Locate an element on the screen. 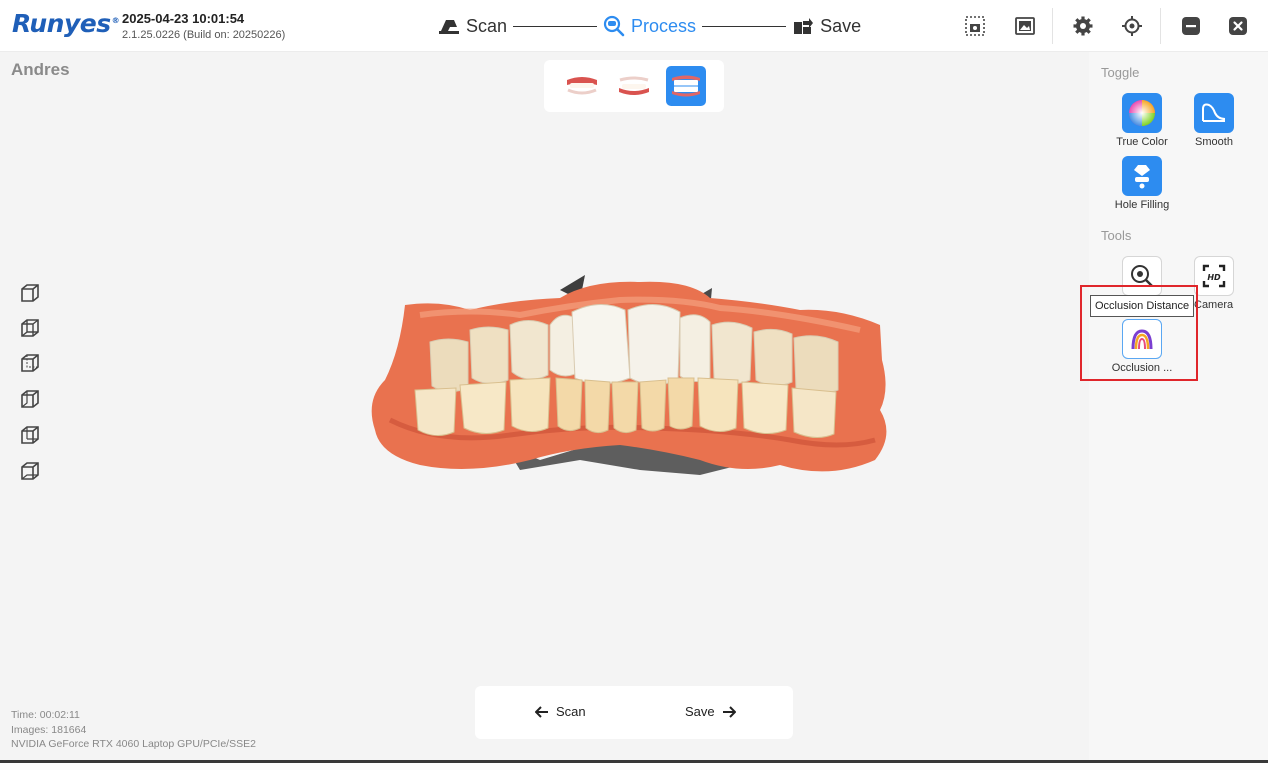 Image resolution: width=1268 pixels, height=763 pixels. hd-camera-icon: HD is located at coordinates (1214, 276).